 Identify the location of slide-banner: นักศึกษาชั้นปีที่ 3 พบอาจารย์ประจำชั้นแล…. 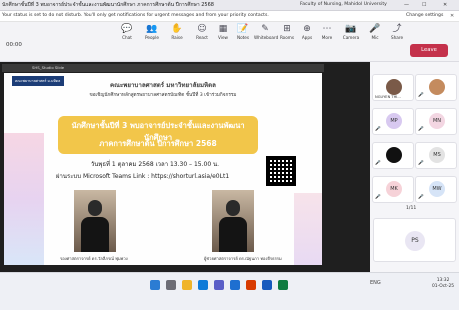
(158, 135).